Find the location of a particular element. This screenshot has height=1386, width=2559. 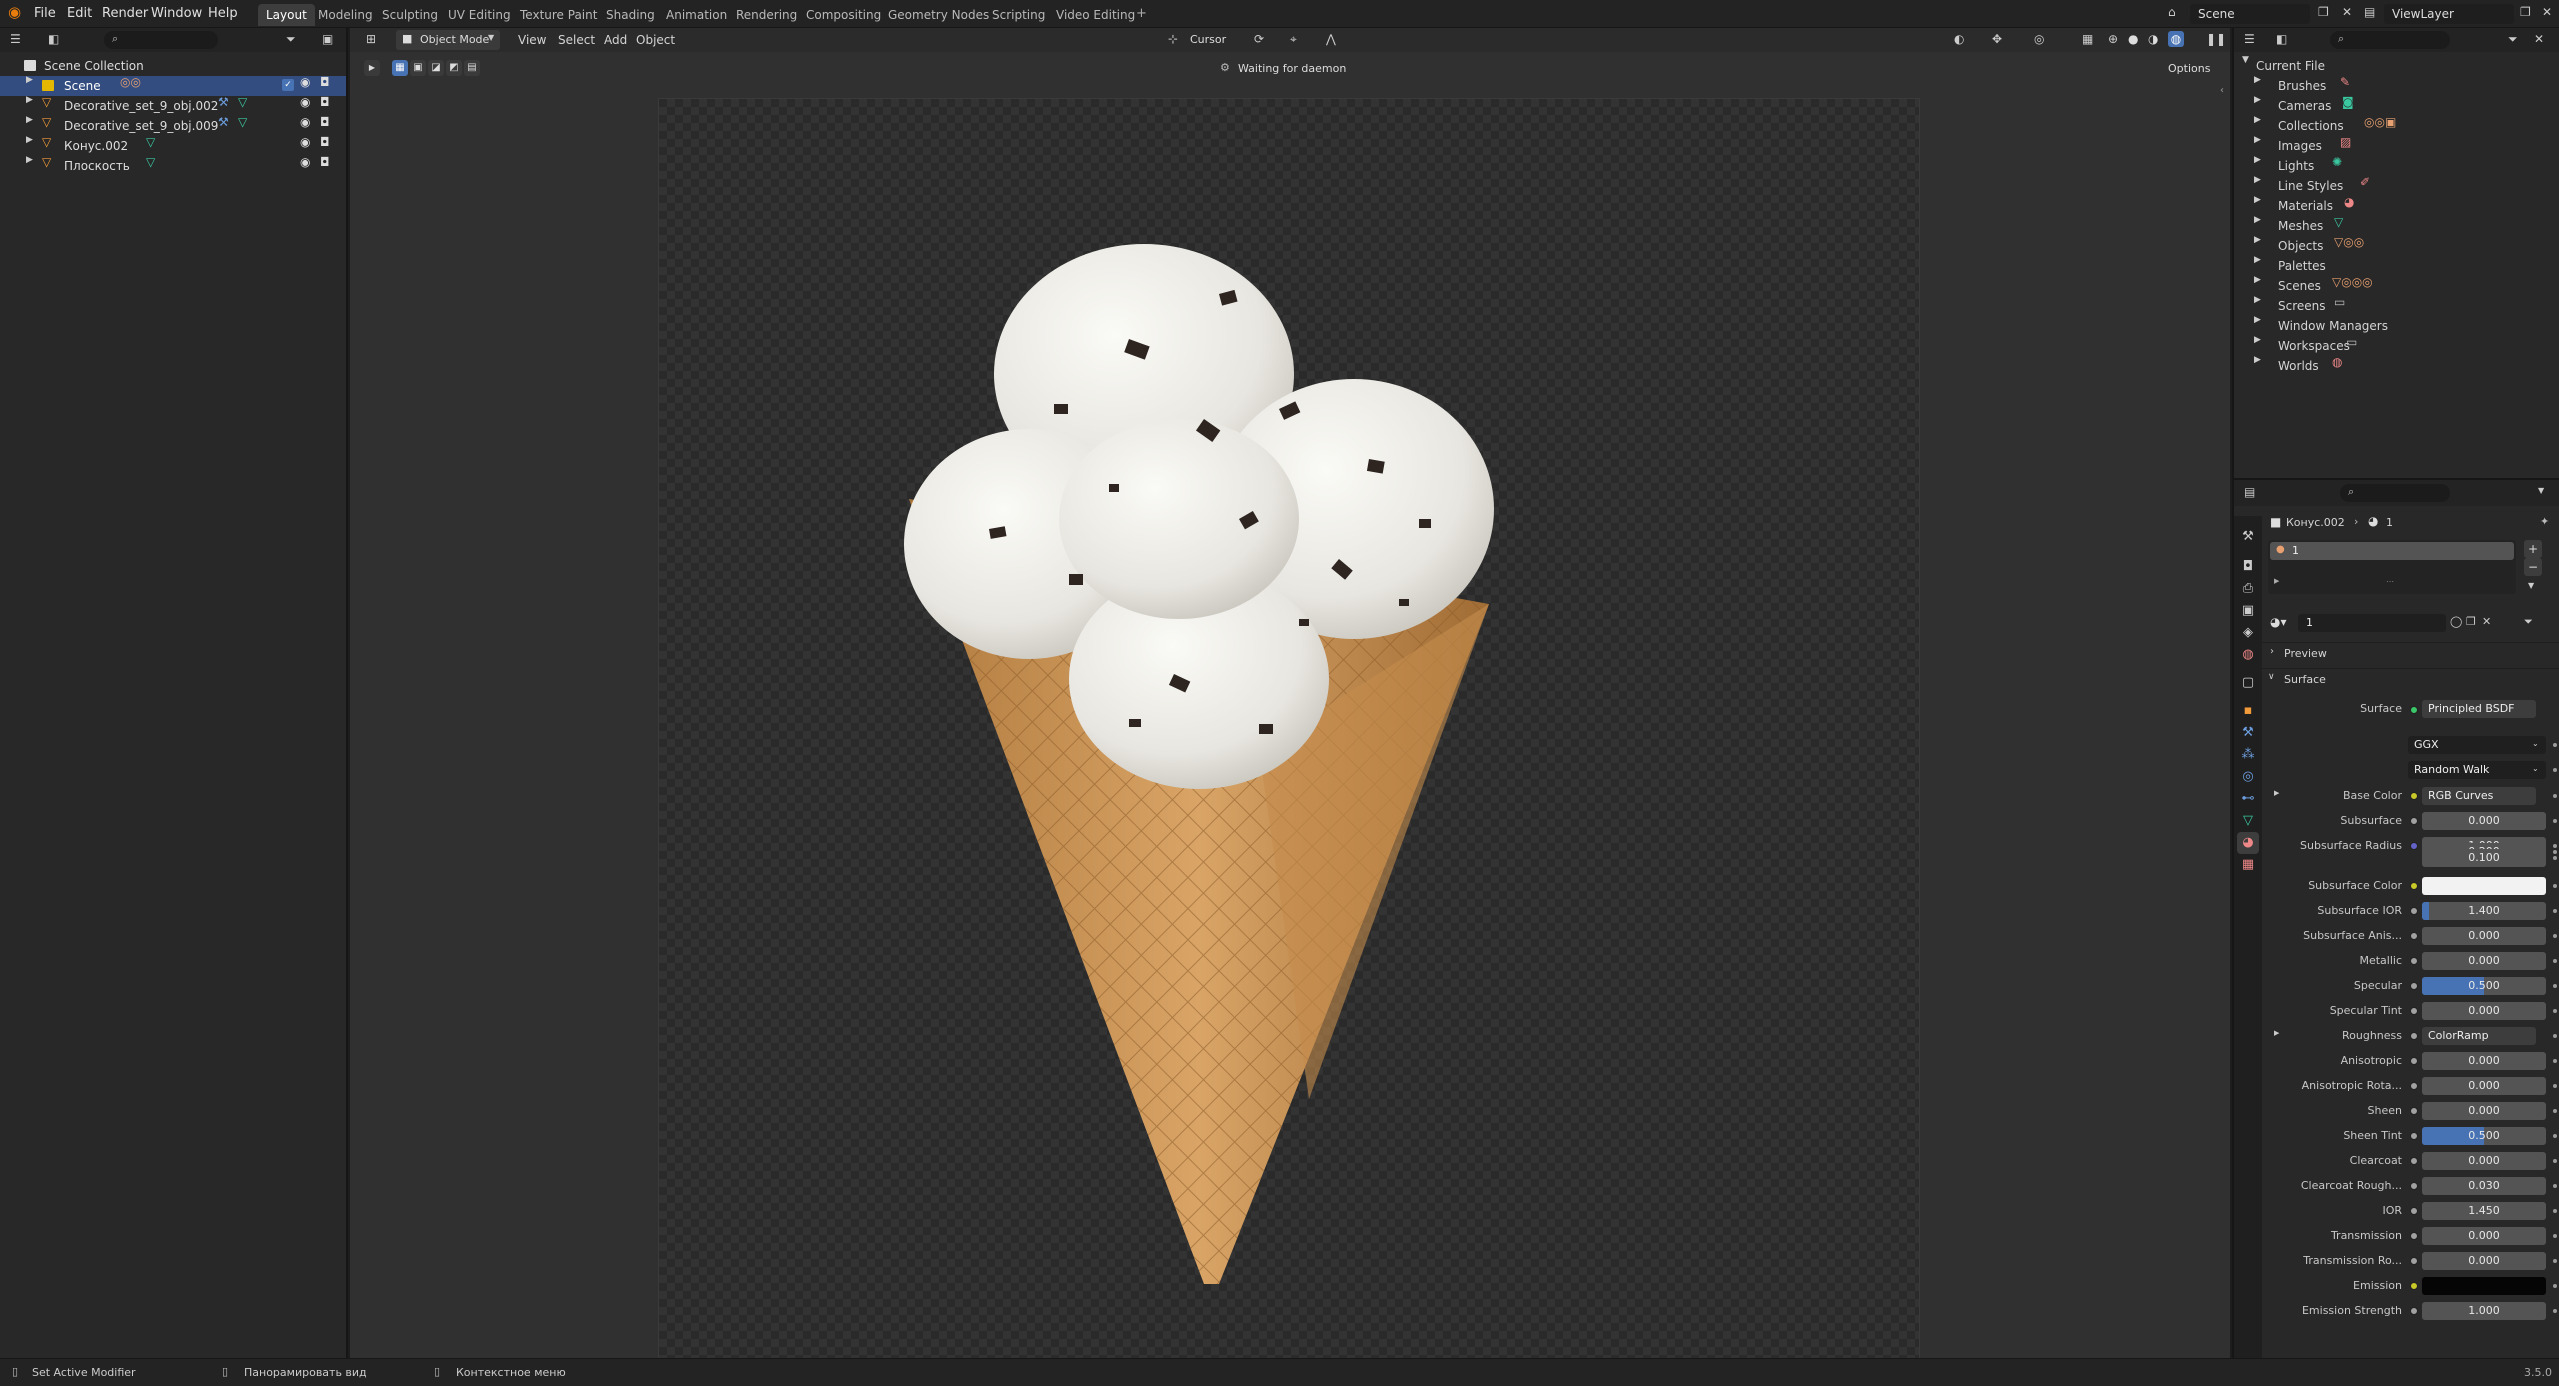

shading-rendered-icon: ◍ is located at coordinates (2176, 39).